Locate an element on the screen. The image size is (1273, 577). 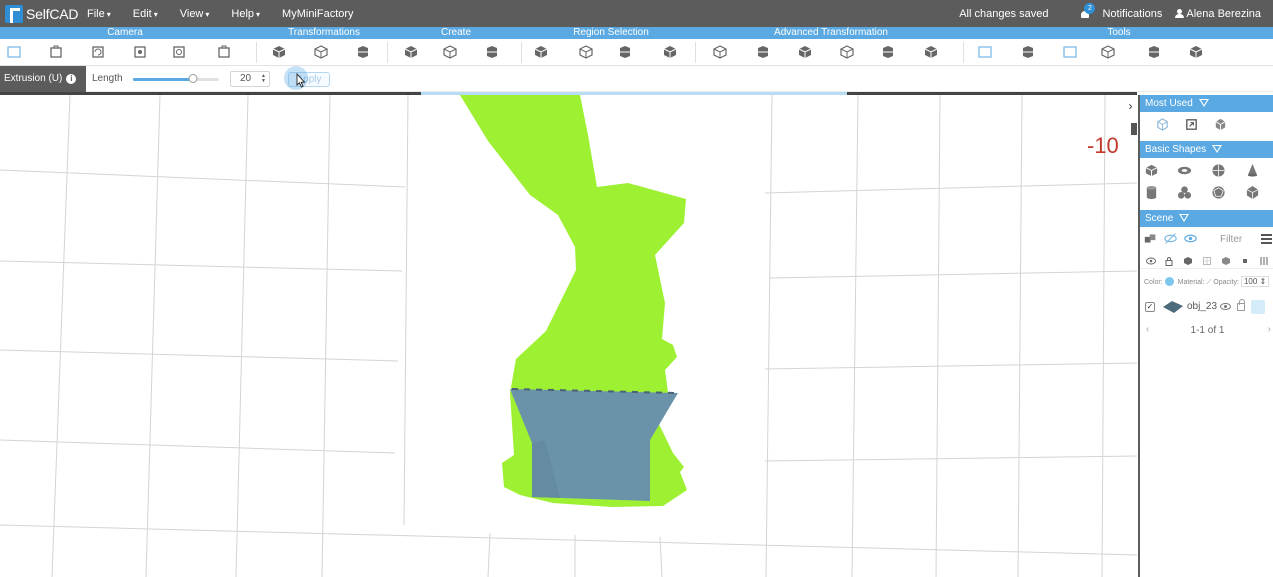
category-create: Create is located at coordinates (456, 33).